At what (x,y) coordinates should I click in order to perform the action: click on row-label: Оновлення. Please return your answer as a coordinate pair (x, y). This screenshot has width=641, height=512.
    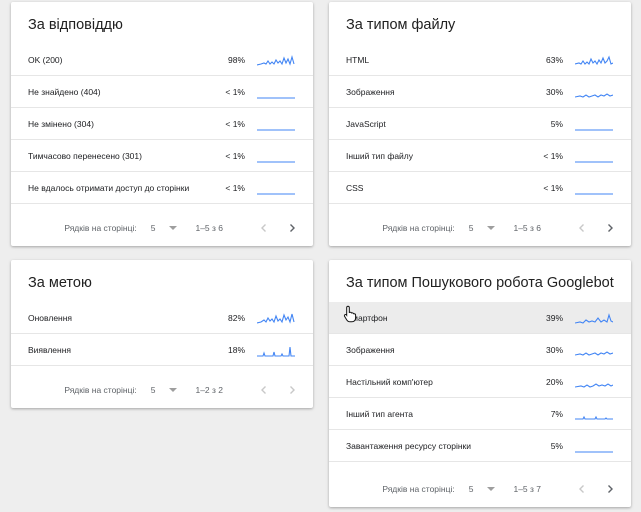
    Looking at the image, I should click on (50, 317).